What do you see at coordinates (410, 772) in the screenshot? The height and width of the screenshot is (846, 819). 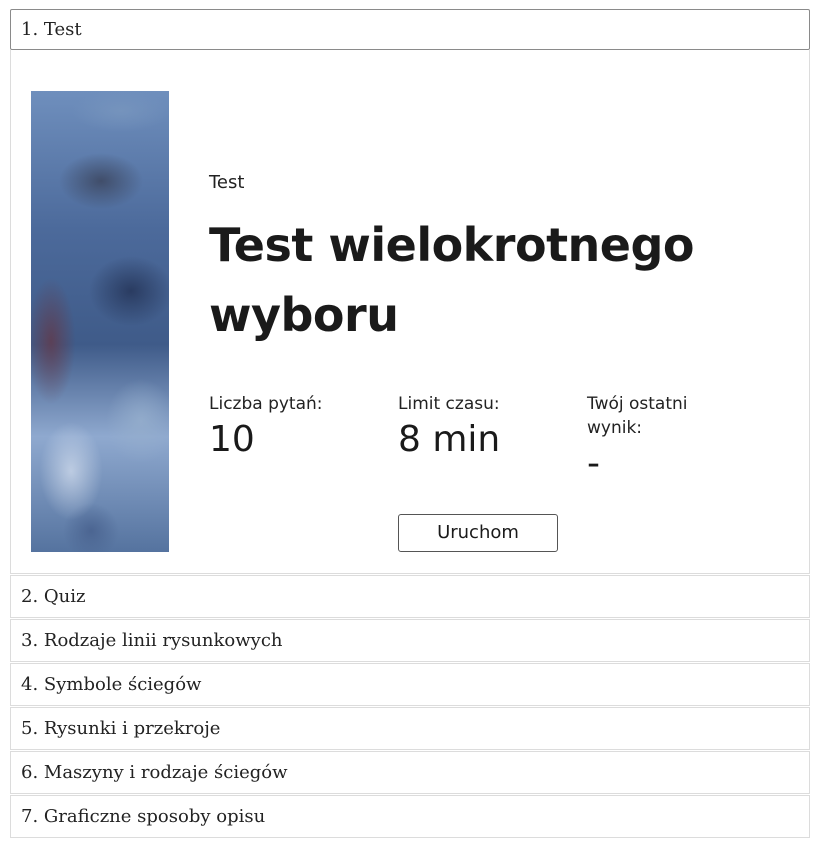 I see `accordion-item-machines-stitches: 6. Maszyny i rodzaje ściegów` at bounding box center [410, 772].